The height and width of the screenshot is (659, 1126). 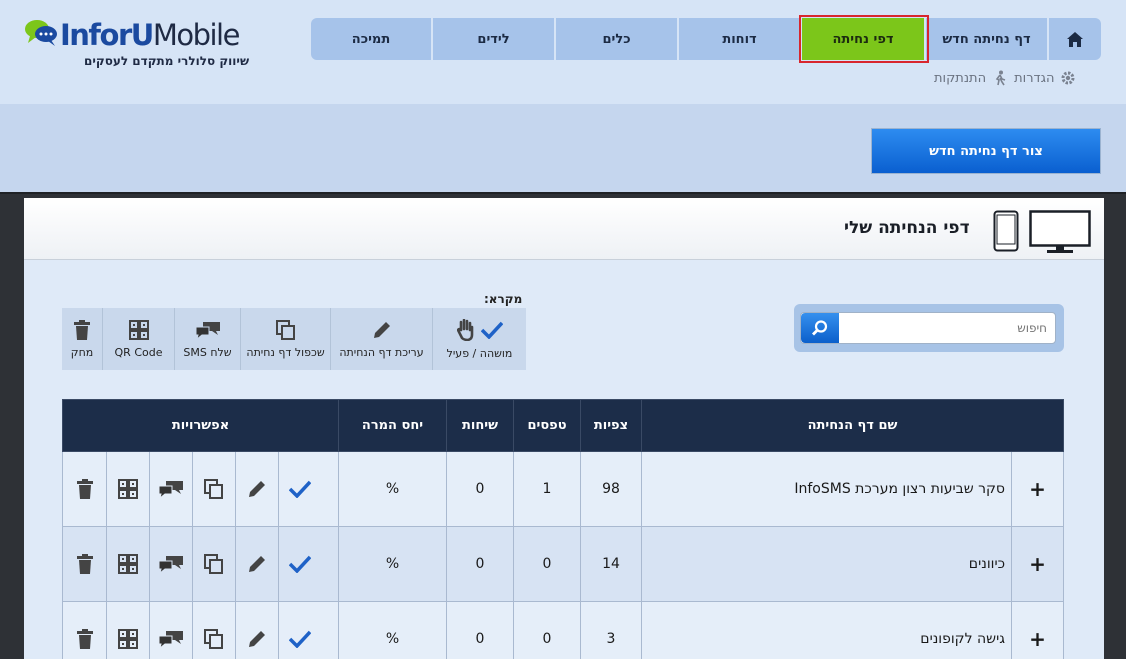 What do you see at coordinates (611, 564) in the screenshot?
I see `cell-views: 14` at bounding box center [611, 564].